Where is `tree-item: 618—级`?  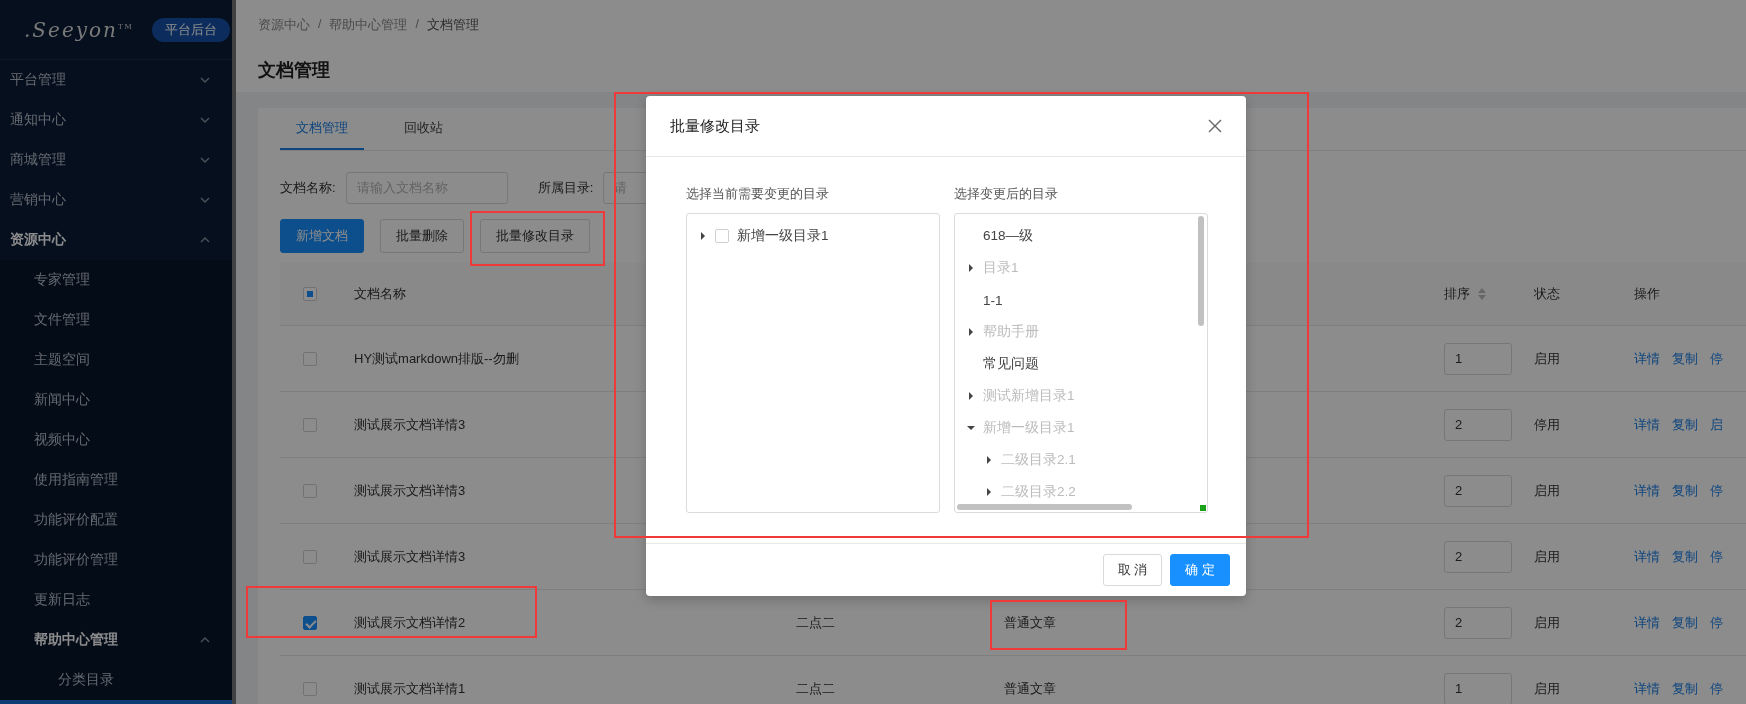
tree-item: 618—级 is located at coordinates (1008, 236).